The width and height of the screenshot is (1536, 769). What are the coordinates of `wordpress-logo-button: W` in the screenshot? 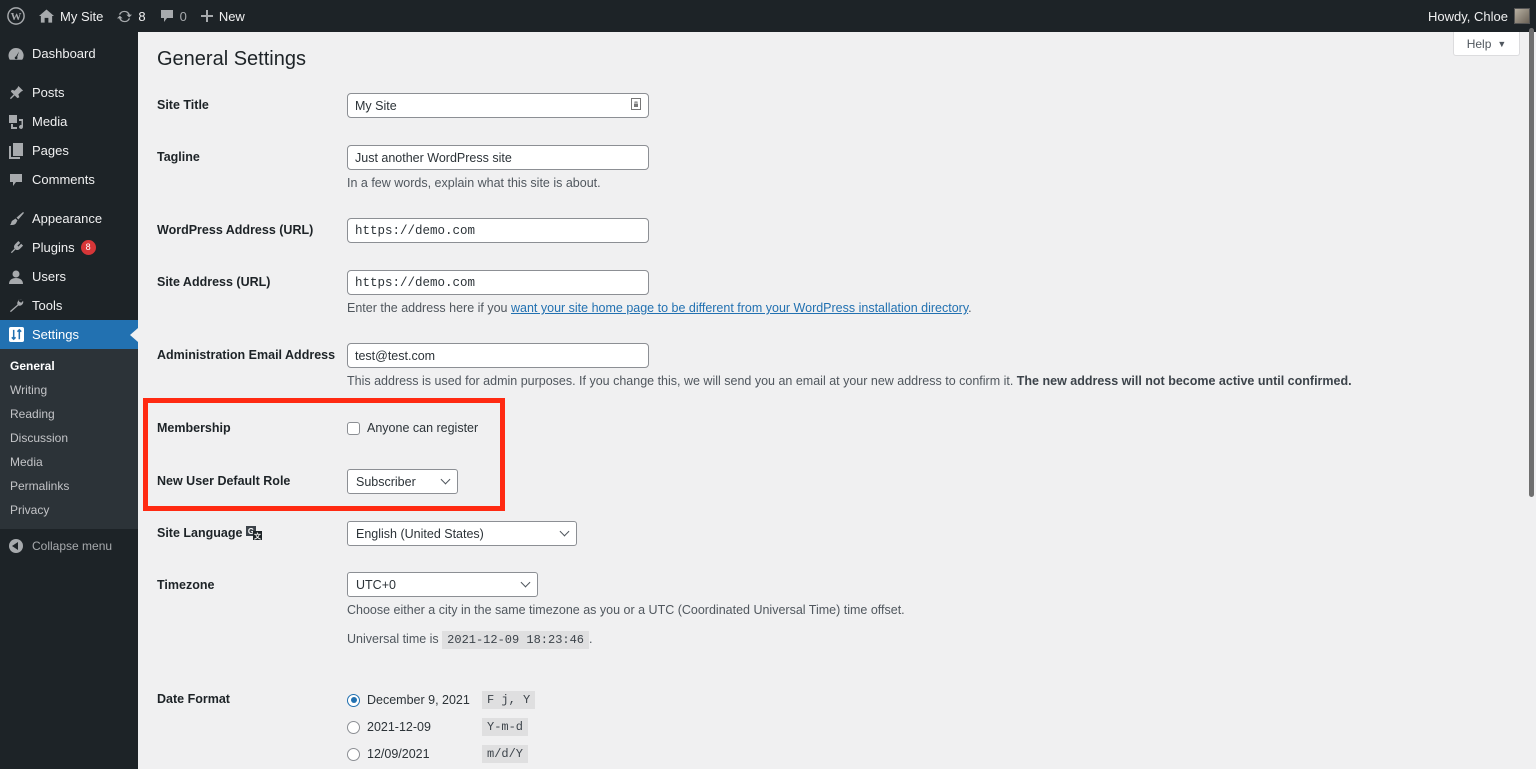 It's located at (16, 16).